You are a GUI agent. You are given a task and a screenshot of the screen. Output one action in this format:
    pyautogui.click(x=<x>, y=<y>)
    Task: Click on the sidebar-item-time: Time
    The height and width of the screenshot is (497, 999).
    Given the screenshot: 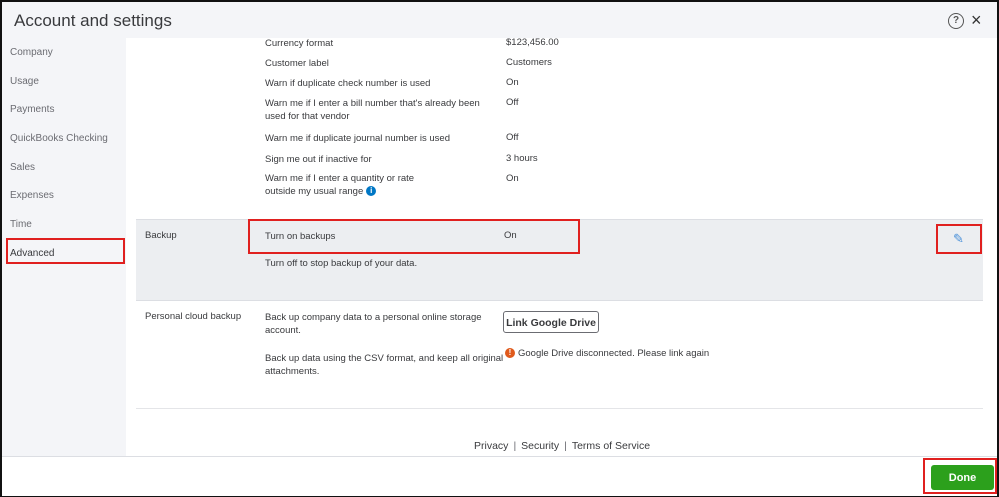 What is the action you would take?
    pyautogui.click(x=21, y=224)
    